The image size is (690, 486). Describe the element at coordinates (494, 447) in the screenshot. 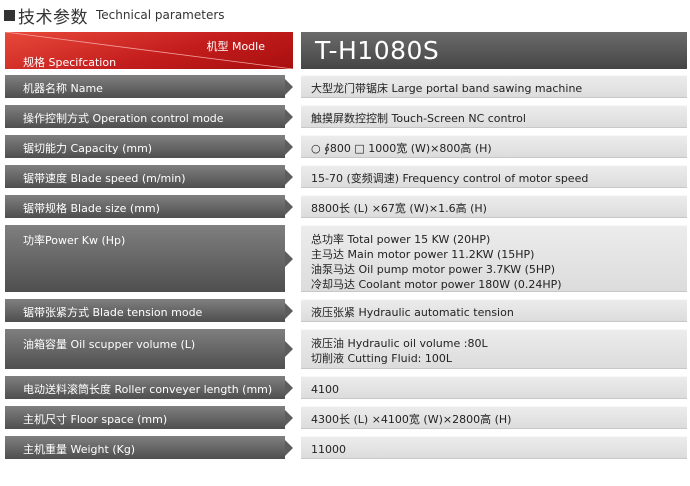

I see `spec-row-value: 11000` at that location.